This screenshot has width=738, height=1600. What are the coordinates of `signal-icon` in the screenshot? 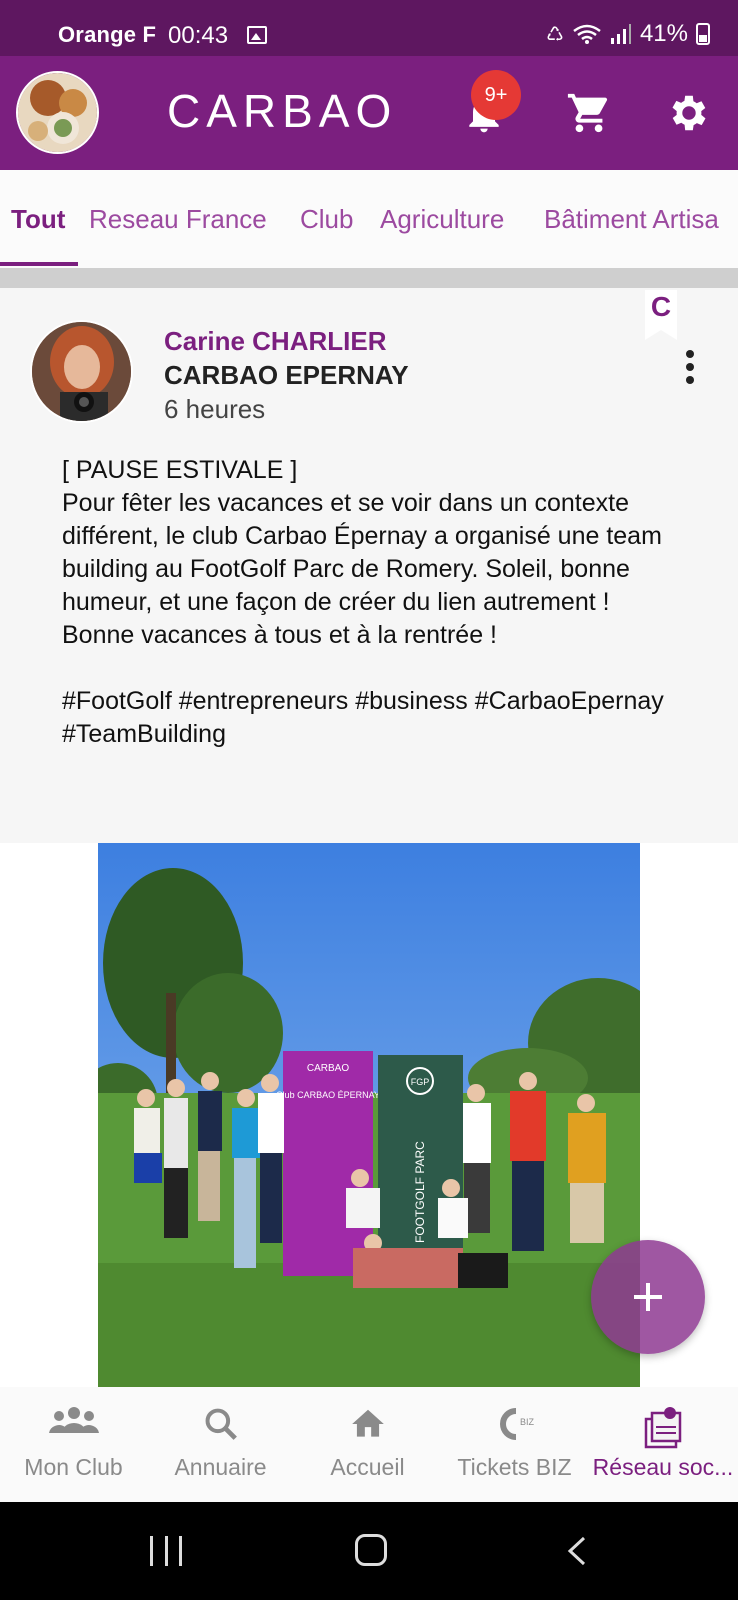 It's located at (620, 34).